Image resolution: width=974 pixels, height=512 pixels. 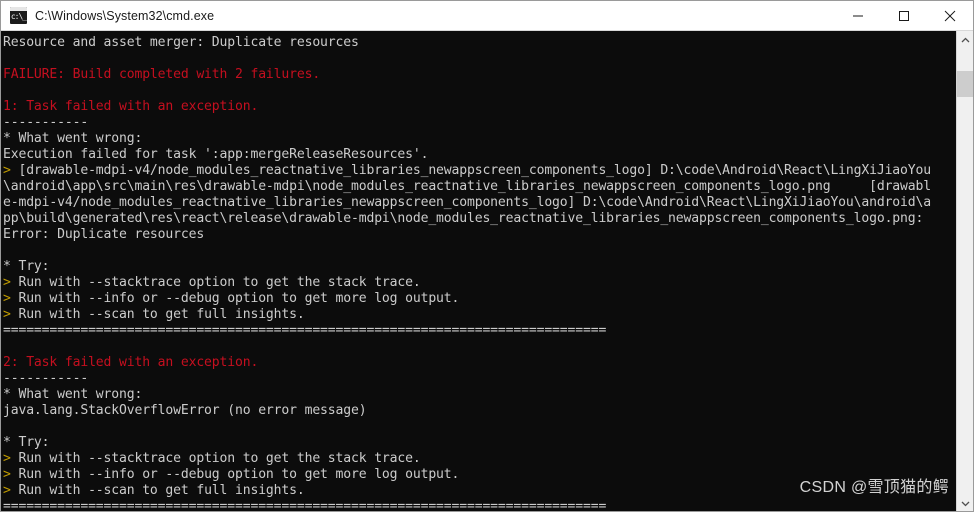 What do you see at coordinates (131, 362) in the screenshot?
I see `console-line: 2: Task failed with an exception.` at bounding box center [131, 362].